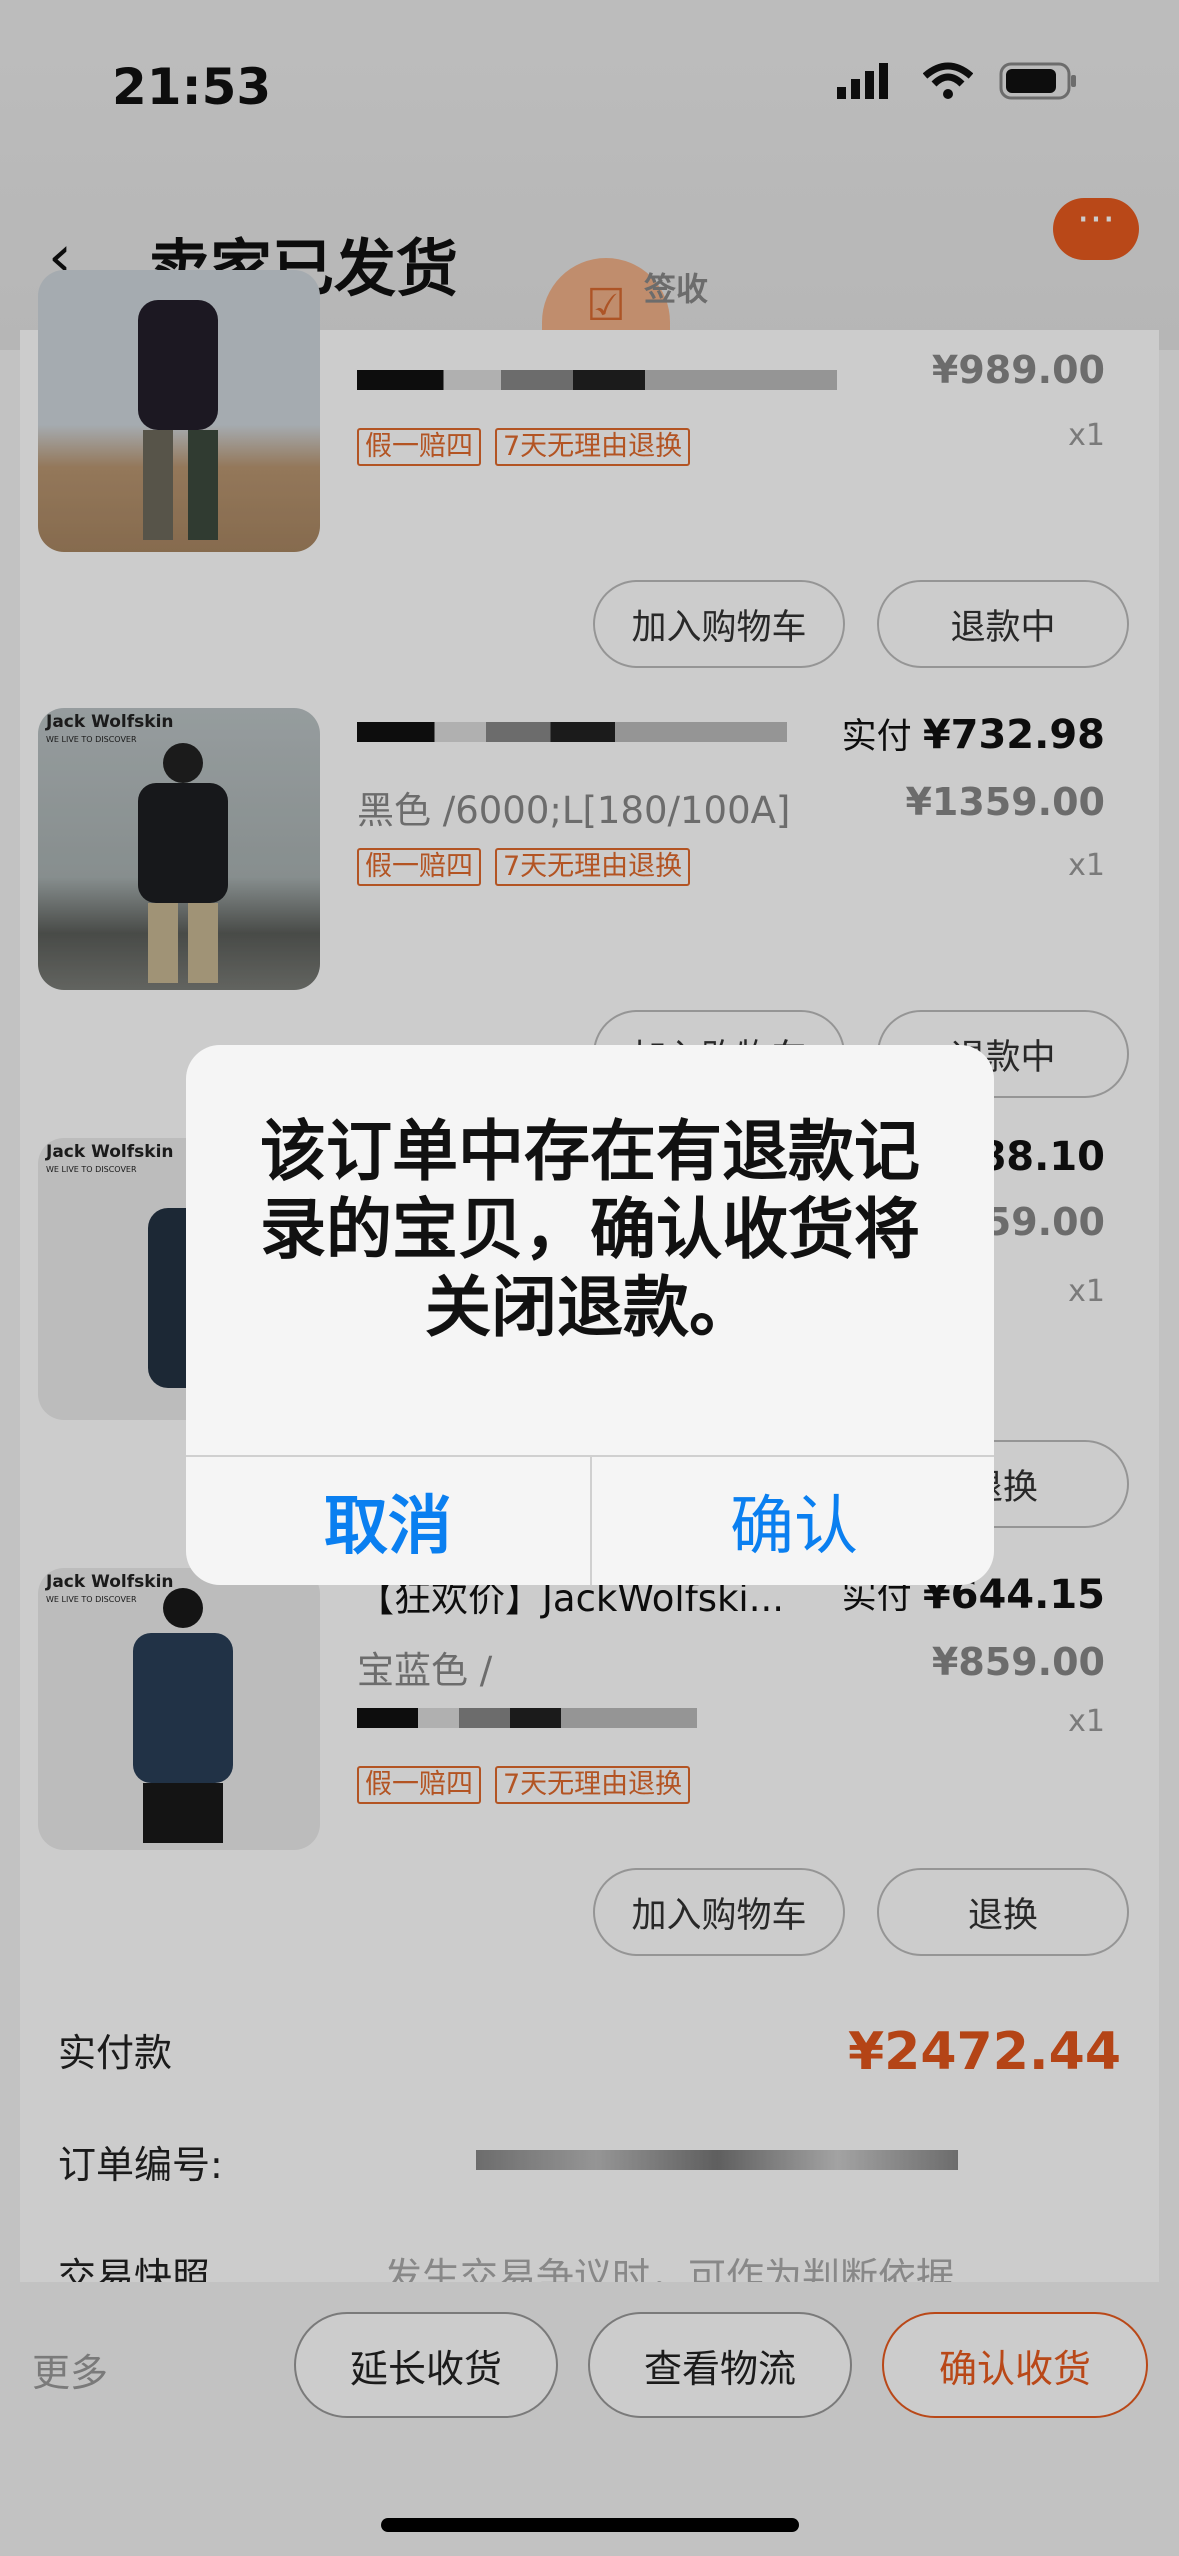  Describe the element at coordinates (590, 1229) in the screenshot. I see `alert-message: 该订单中存在有退款记录的宝贝，确认收货将关闭退款。` at that location.